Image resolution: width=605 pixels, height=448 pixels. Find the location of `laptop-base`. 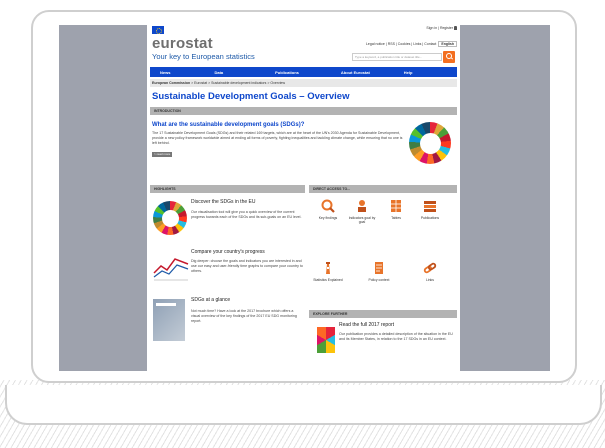

laptop-base is located at coordinates (303, 405).